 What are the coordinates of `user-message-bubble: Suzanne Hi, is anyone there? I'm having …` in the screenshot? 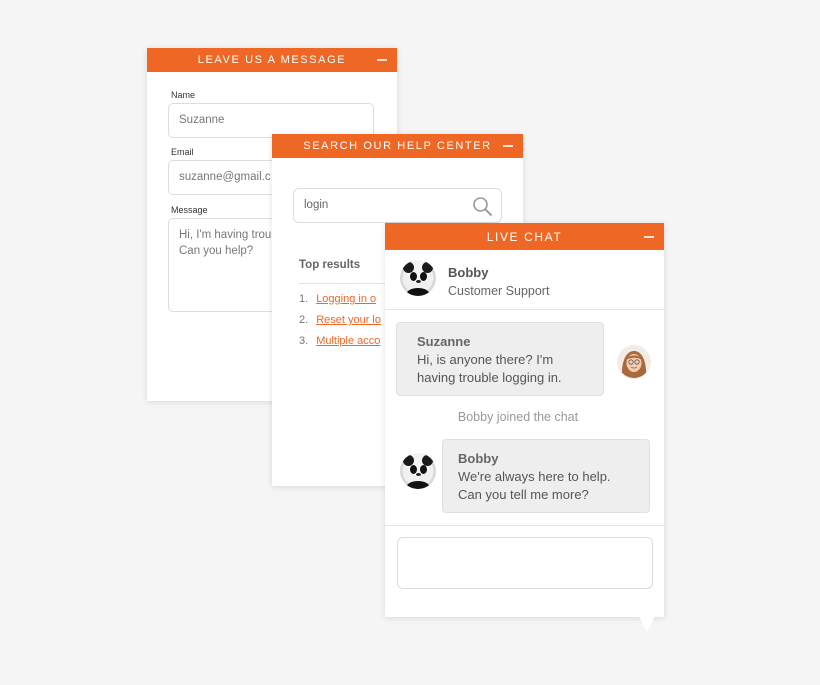 It's located at (500, 359).